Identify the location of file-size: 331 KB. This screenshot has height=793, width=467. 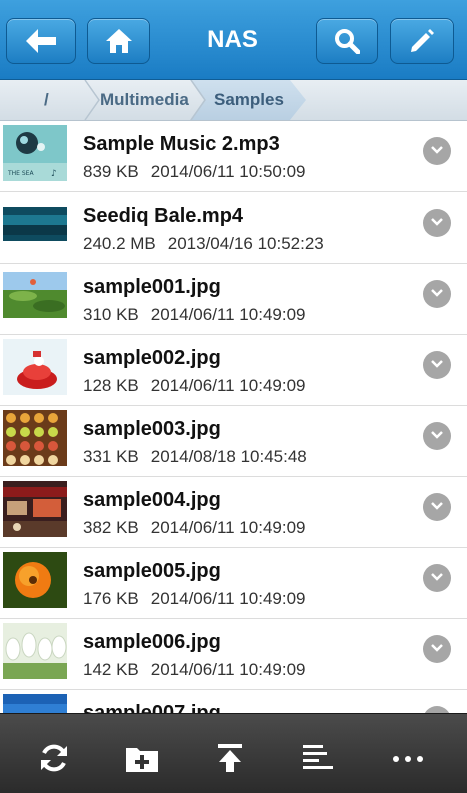
(111, 456).